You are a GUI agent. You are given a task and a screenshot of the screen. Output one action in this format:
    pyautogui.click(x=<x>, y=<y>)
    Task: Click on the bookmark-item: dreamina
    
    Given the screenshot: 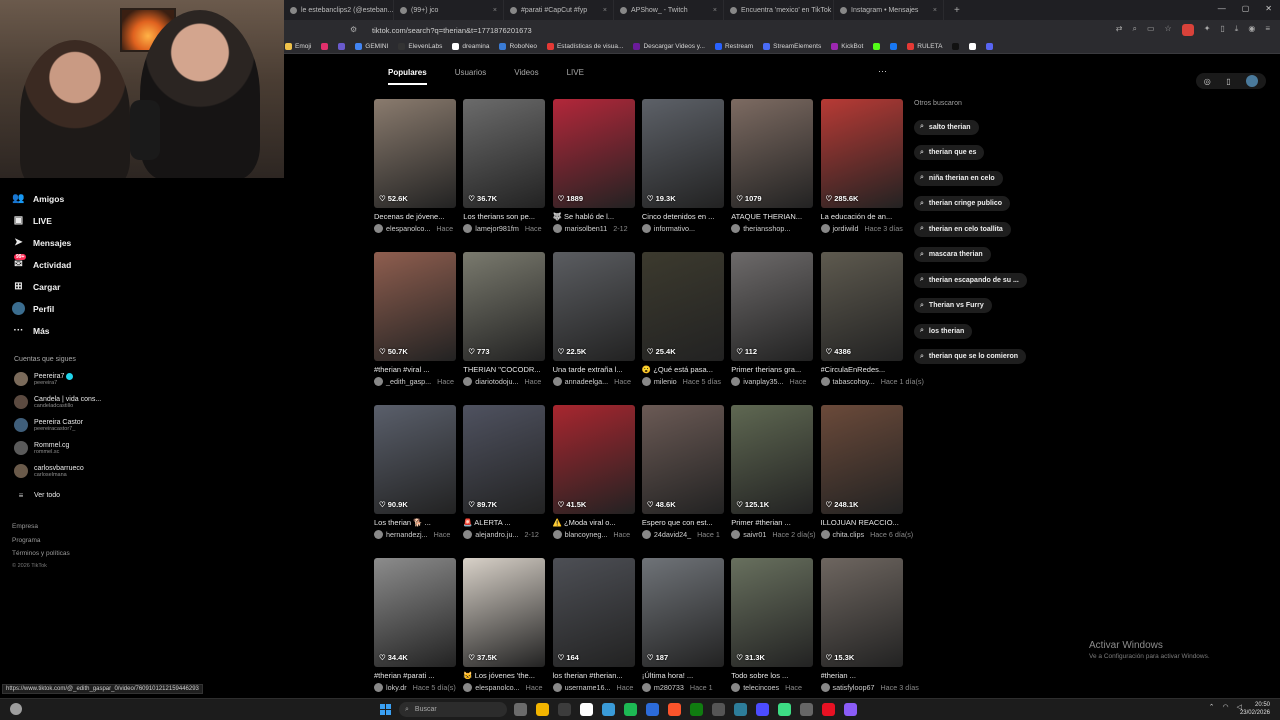 What is the action you would take?
    pyautogui.click(x=470, y=46)
    